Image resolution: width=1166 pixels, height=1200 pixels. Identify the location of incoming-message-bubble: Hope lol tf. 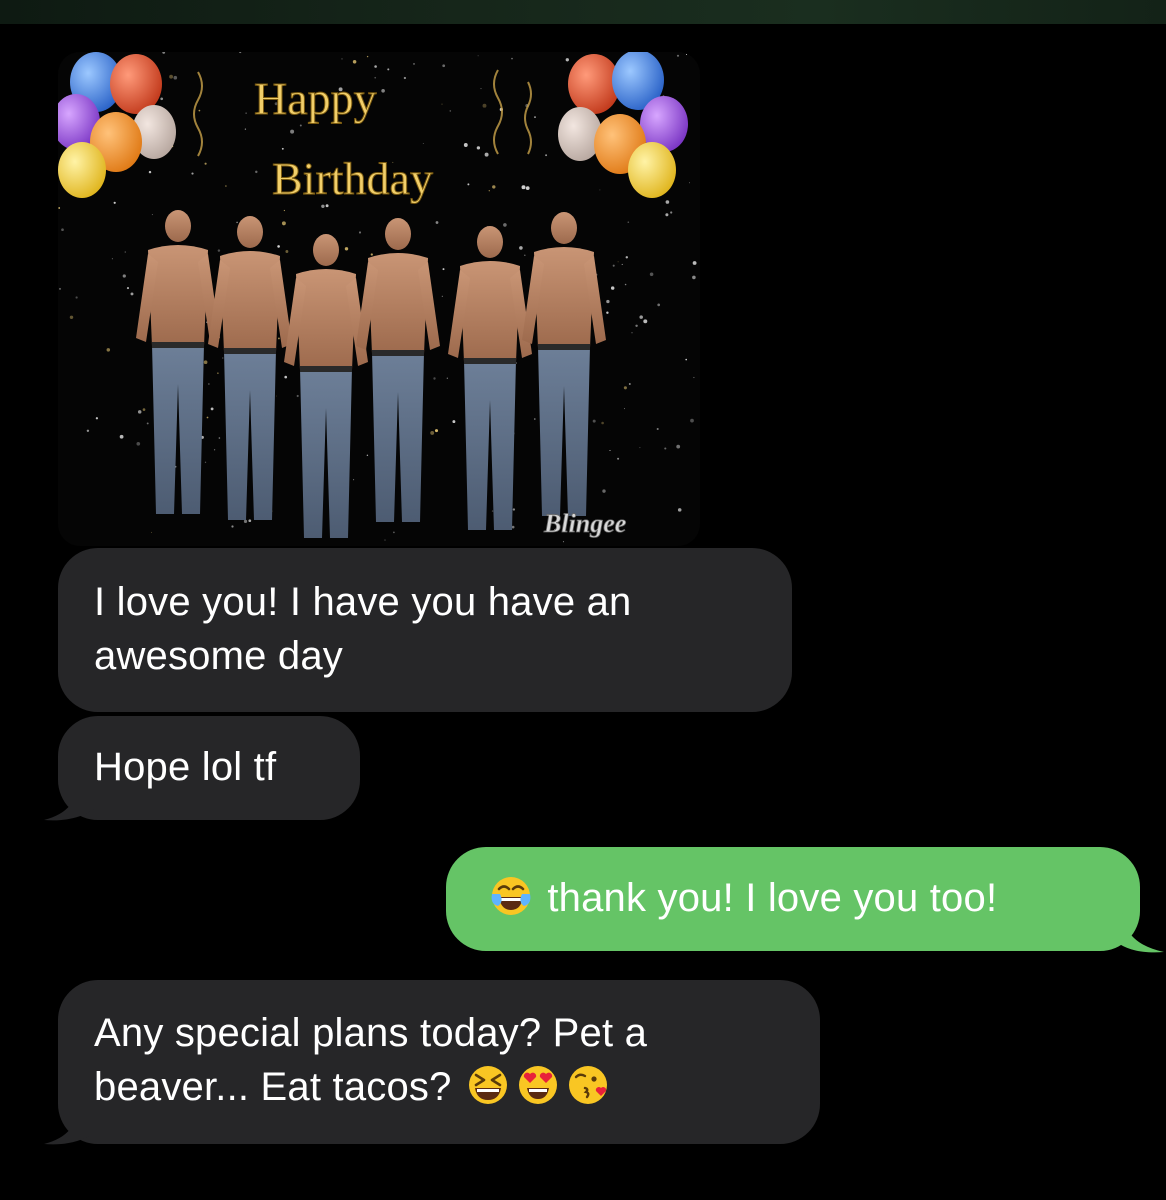
(209, 768).